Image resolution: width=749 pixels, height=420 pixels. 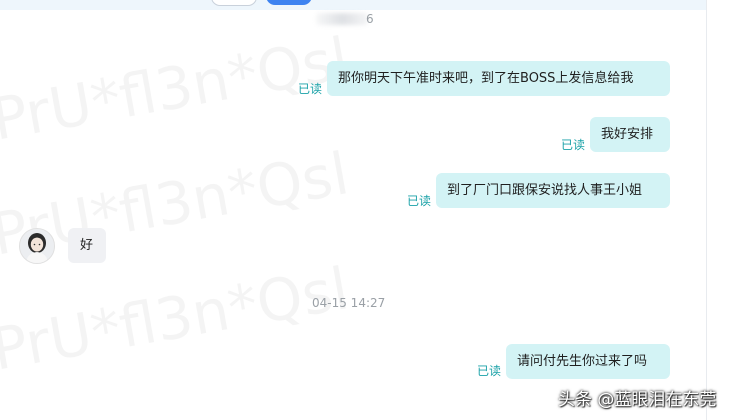 What do you see at coordinates (553, 190) in the screenshot?
I see `message-bubble-sent: 到了厂门口跟保安说找人事王小姐` at bounding box center [553, 190].